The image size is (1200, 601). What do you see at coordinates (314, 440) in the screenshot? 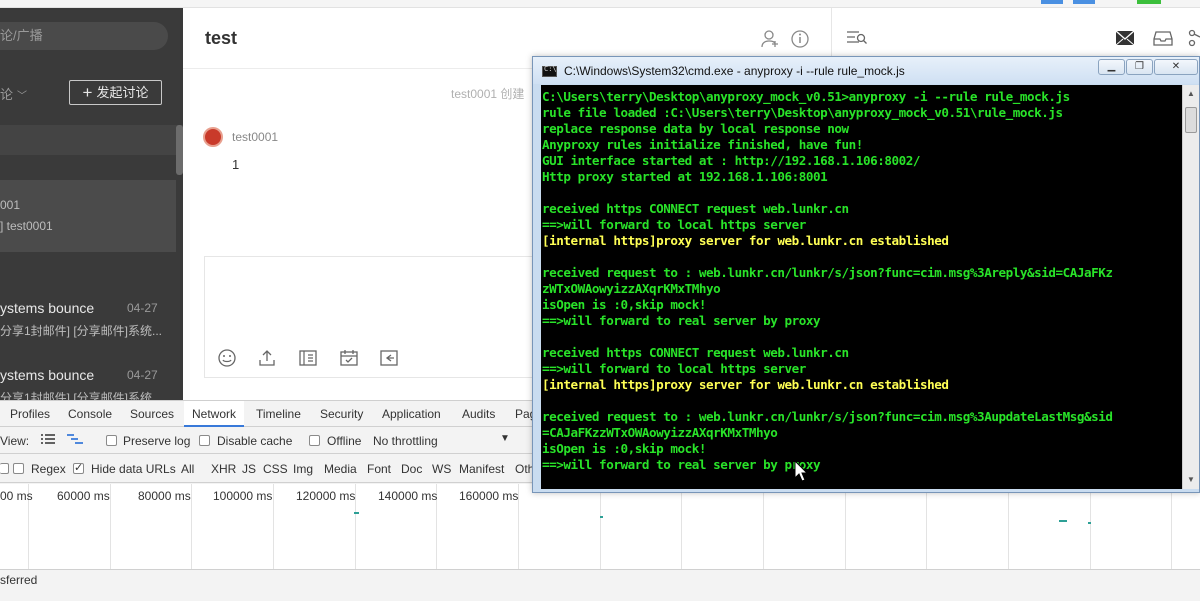
I see `offline-checkbox` at bounding box center [314, 440].